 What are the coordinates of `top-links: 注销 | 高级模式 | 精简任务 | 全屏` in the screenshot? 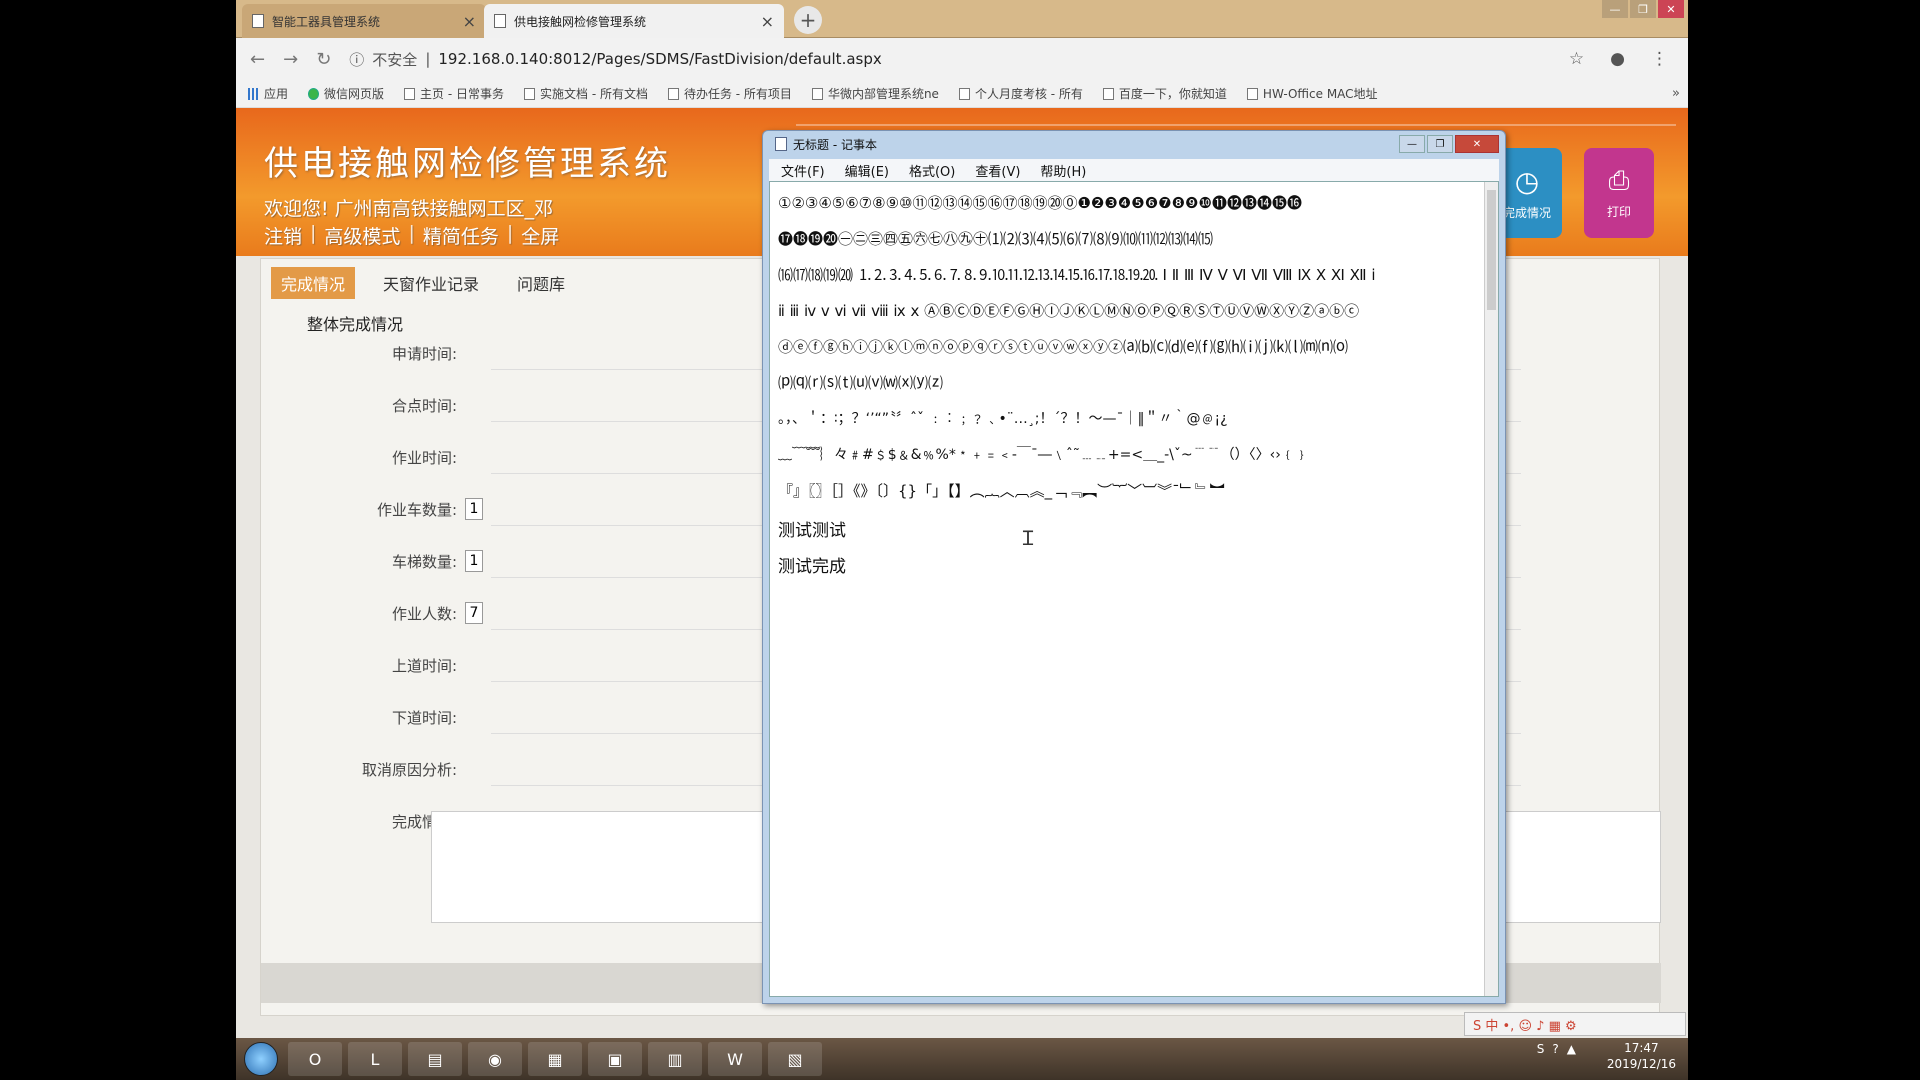 It's located at (412, 235).